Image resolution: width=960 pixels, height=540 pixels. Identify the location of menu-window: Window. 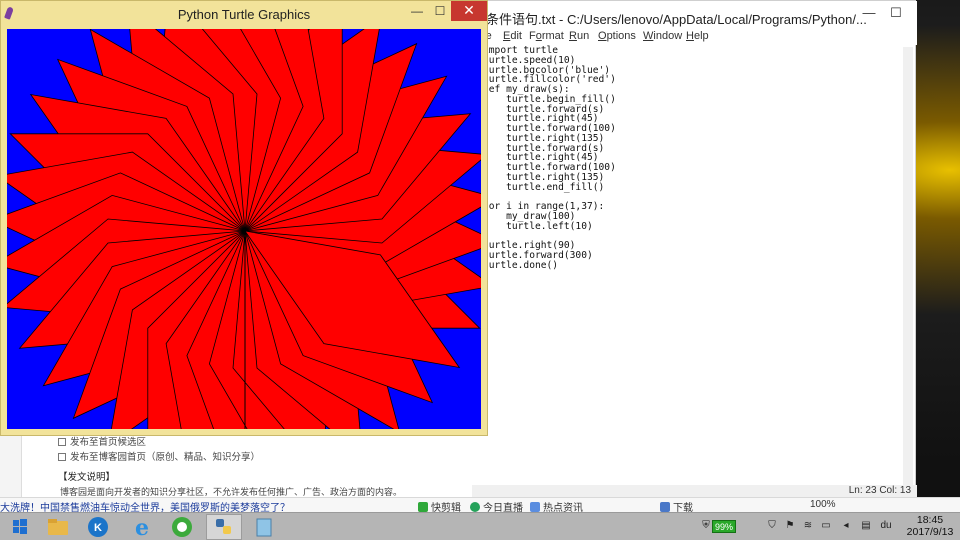
(662, 36).